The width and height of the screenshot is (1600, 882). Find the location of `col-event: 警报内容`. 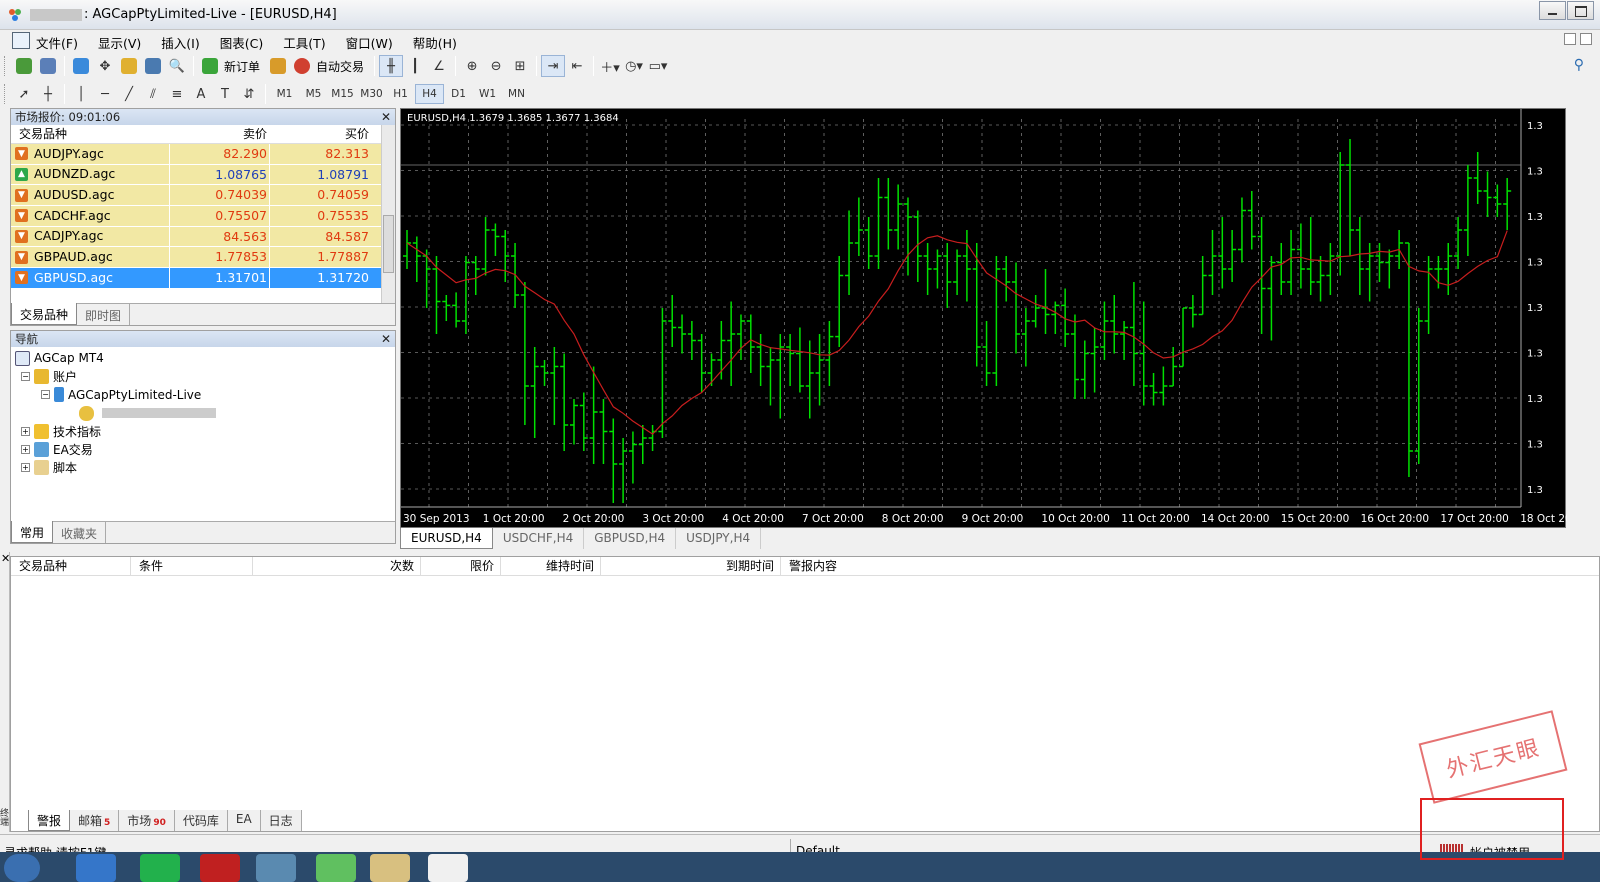

col-event: 警报内容 is located at coordinates (881, 566).